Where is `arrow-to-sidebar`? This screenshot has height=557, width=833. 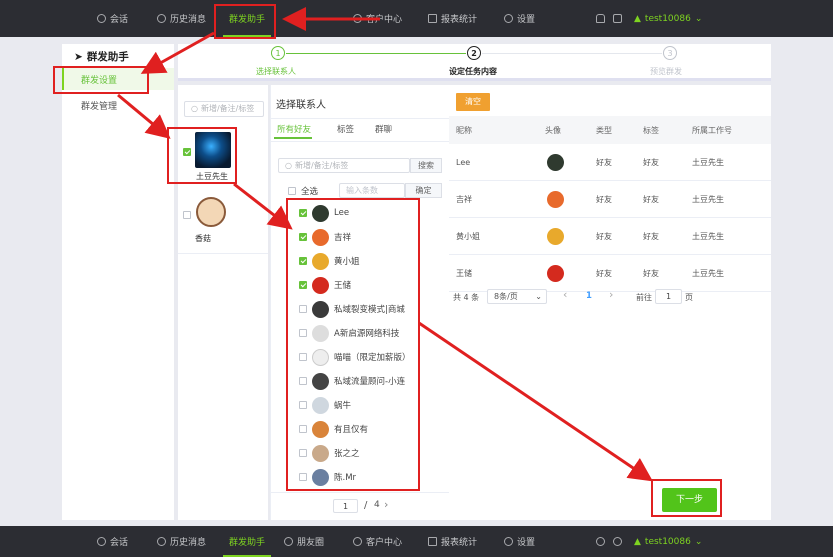
arrow-to-sidebar is located at coordinates (177, 52).